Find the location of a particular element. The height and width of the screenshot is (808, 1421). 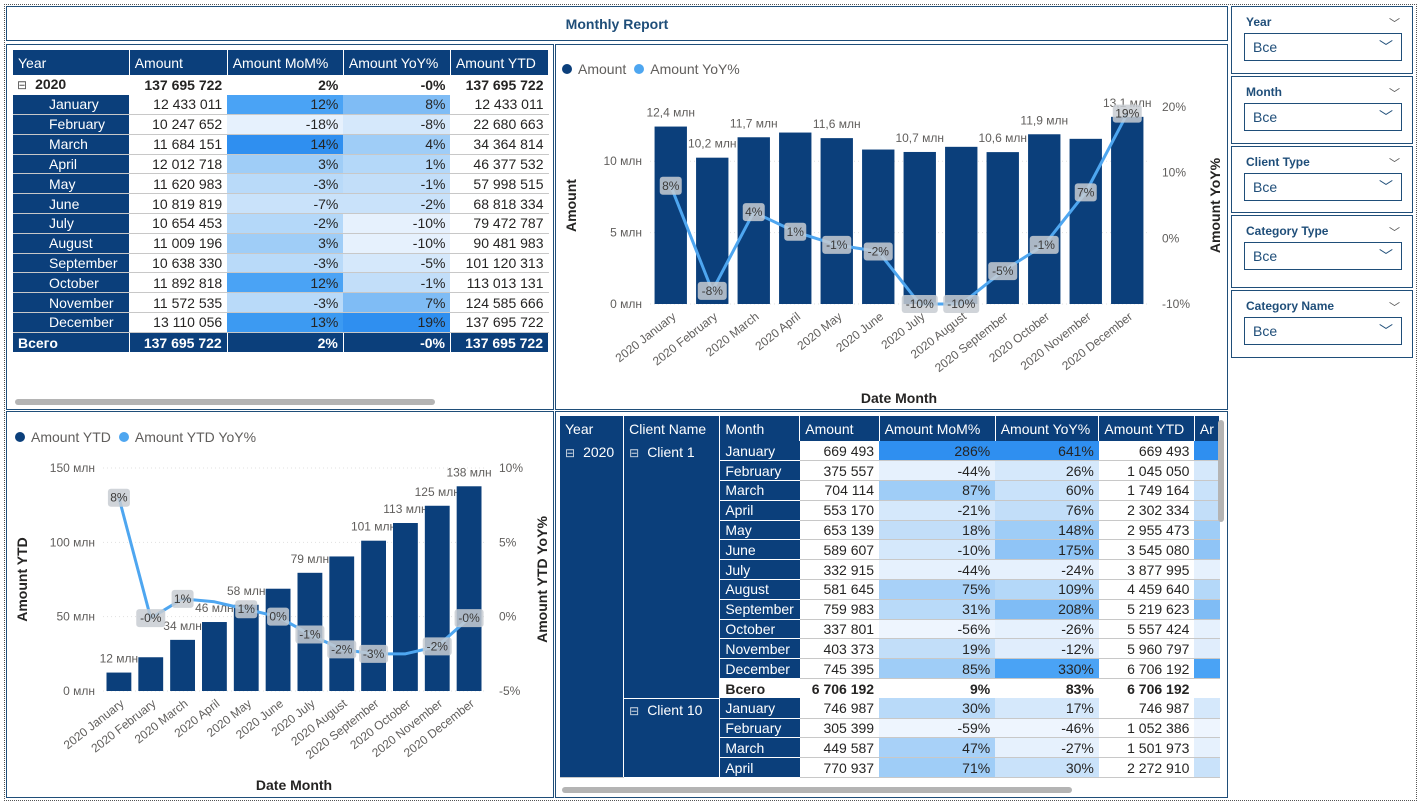

ytd-cell: 22 680 663 is located at coordinates (499, 124).